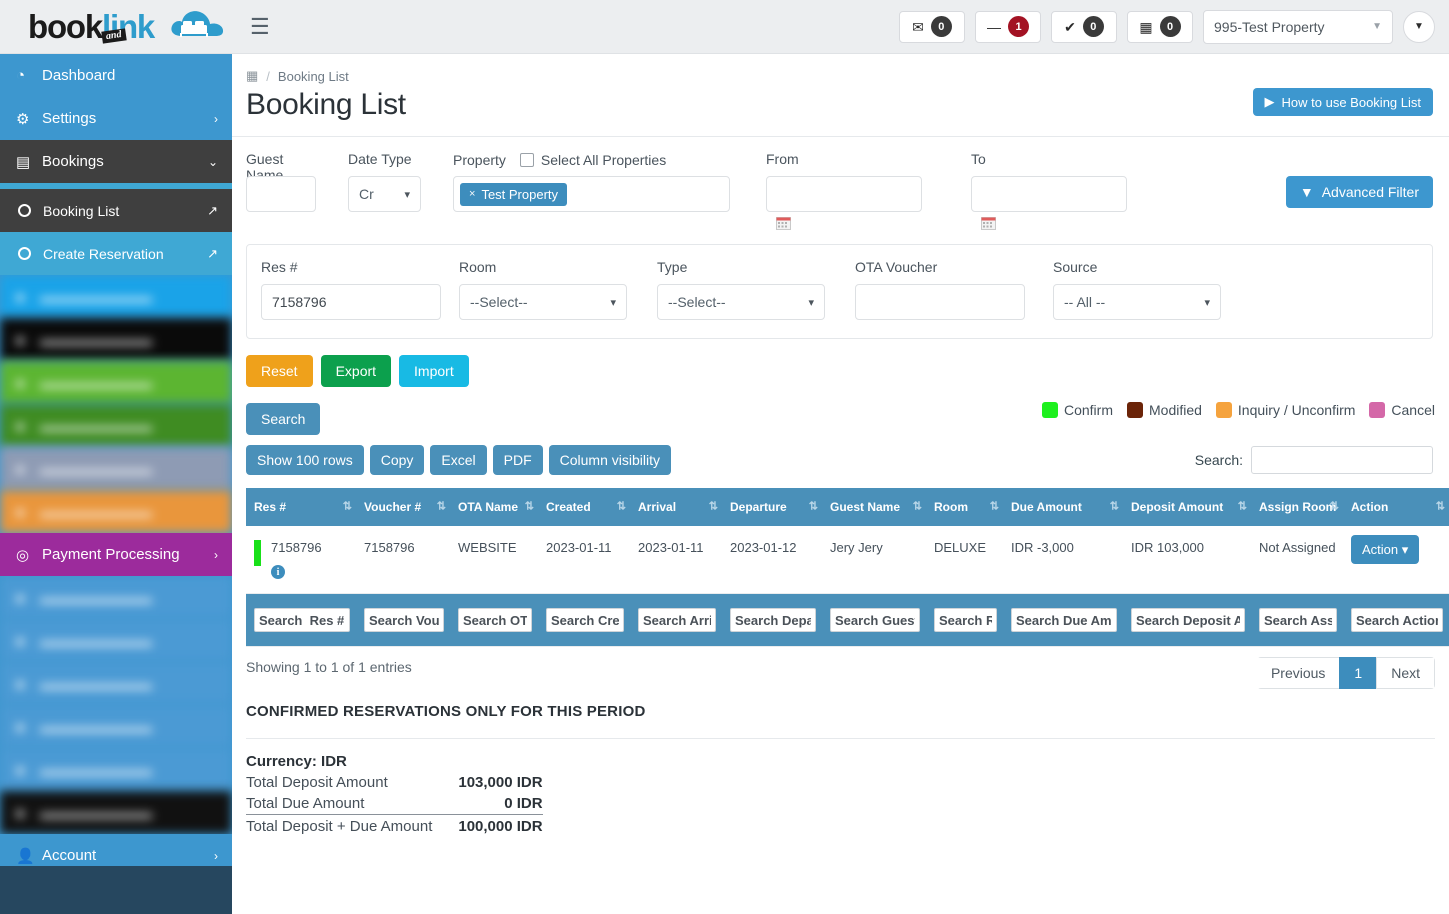 The image size is (1449, 914). I want to click on column-search-due-amount, so click(1064, 620).